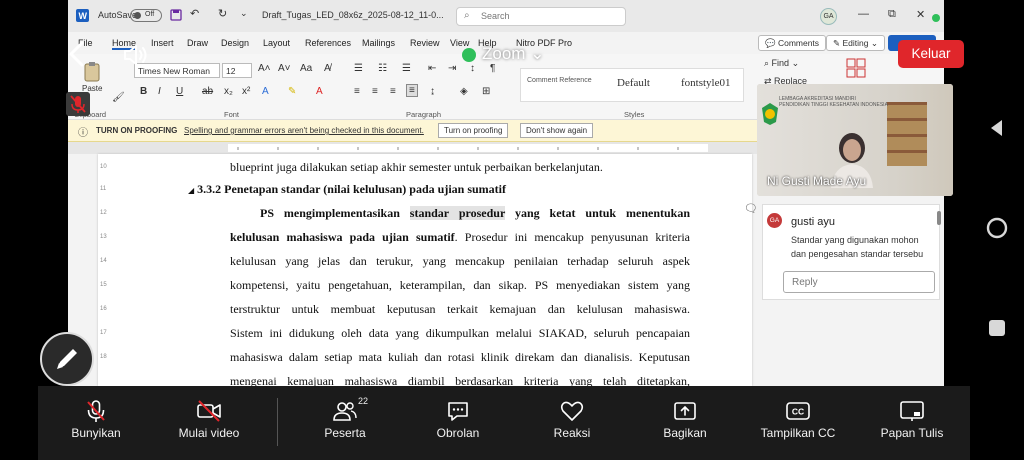  Describe the element at coordinates (406, 68) in the screenshot. I see `multilevel-icon: ☰` at that location.